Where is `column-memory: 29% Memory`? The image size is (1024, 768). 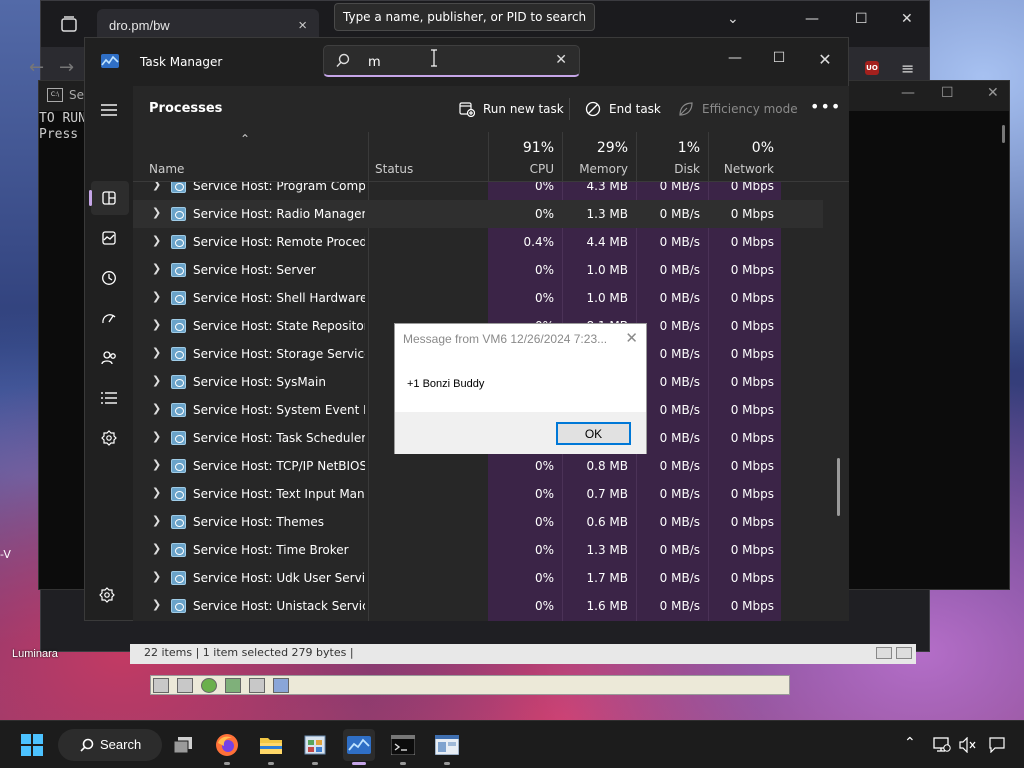 column-memory: 29% Memory is located at coordinates (599, 157).